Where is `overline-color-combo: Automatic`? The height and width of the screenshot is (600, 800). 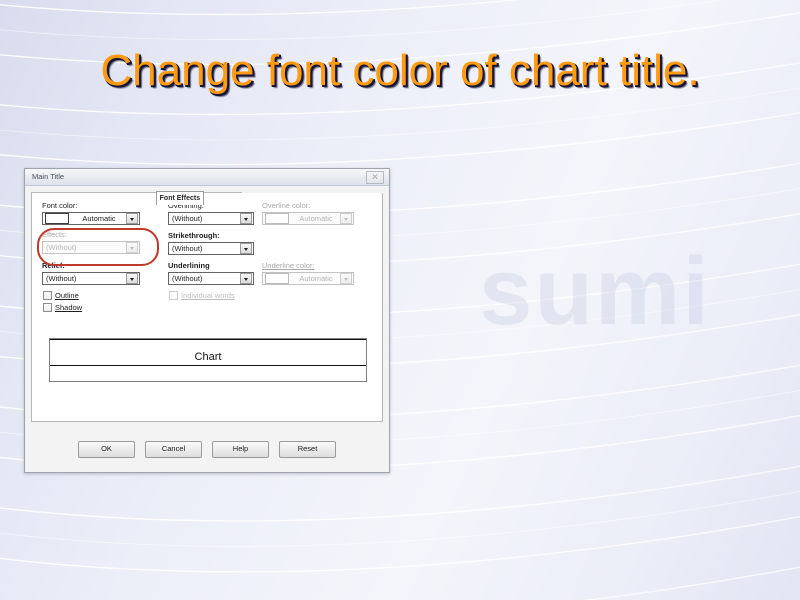 overline-color-combo: Automatic is located at coordinates (308, 218).